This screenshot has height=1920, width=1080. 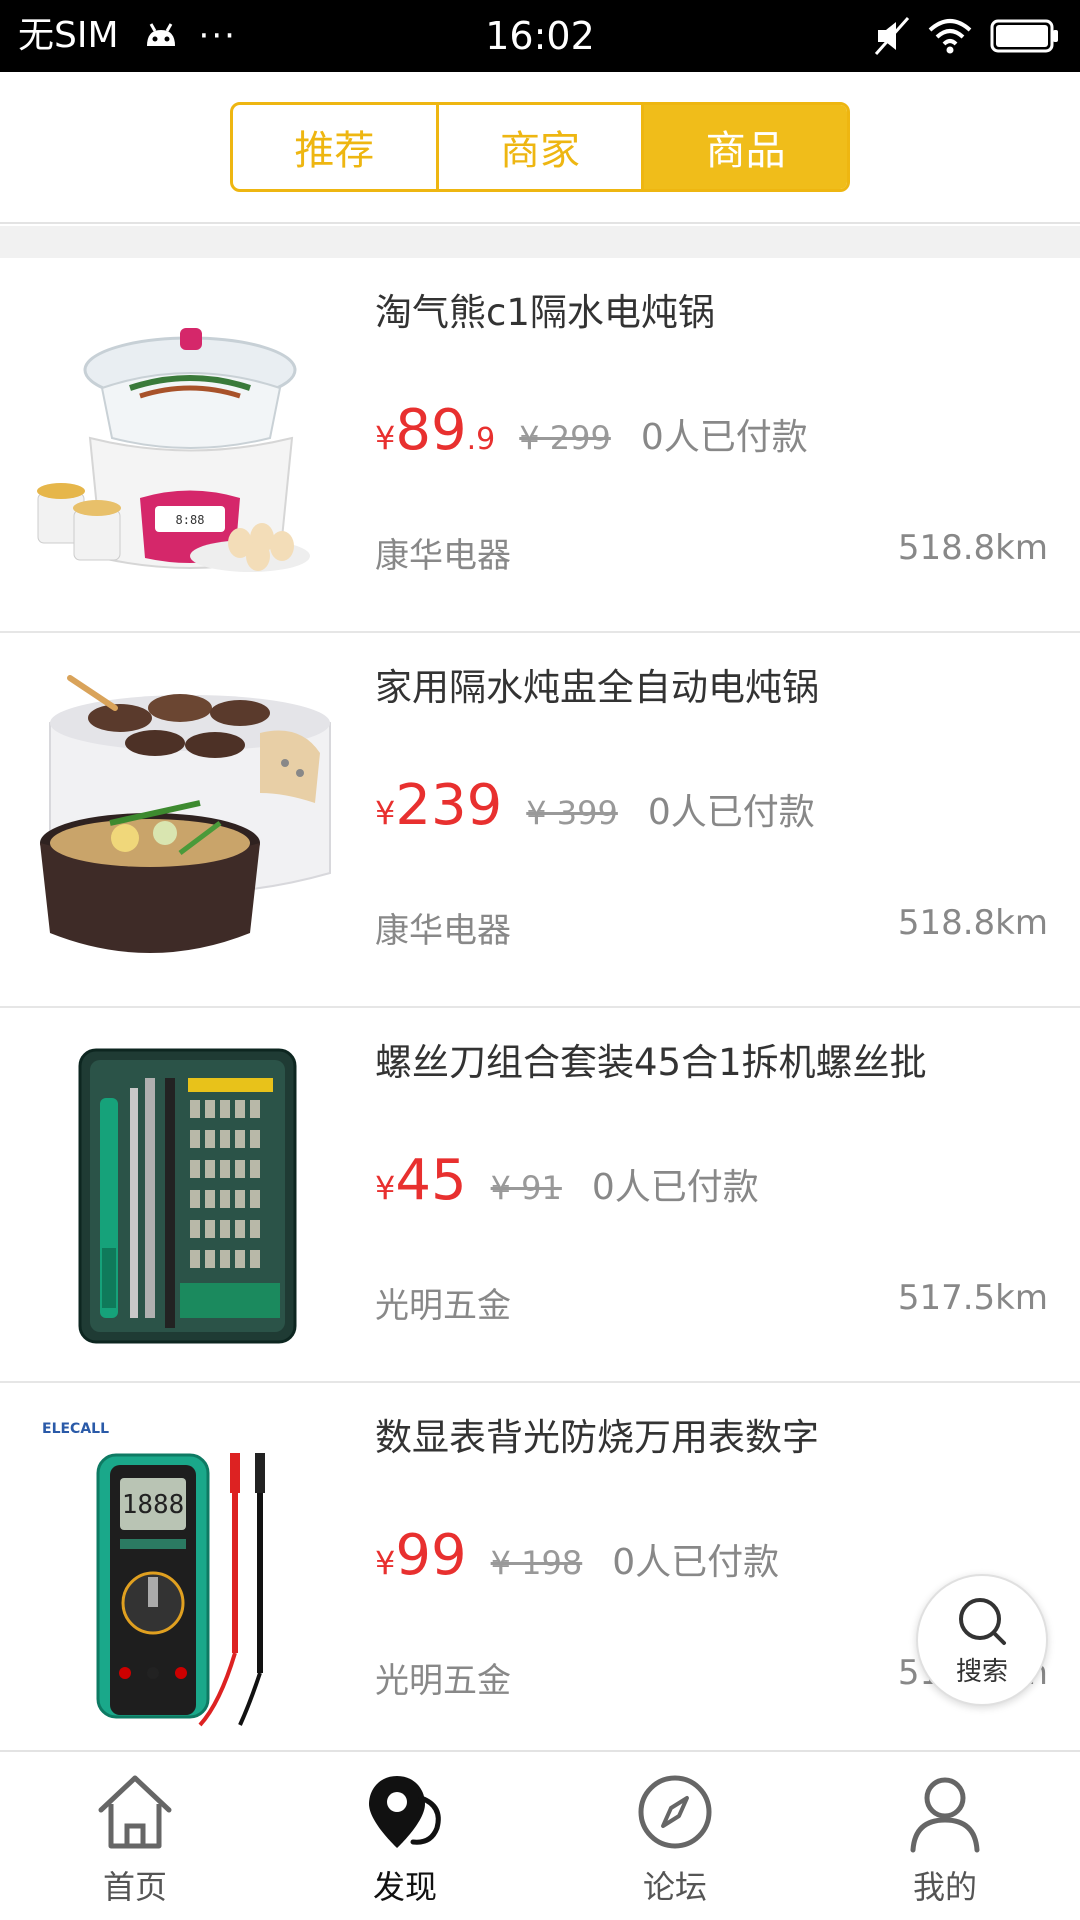 I want to click on tab-recommend: 推荐, so click(x=336, y=147).